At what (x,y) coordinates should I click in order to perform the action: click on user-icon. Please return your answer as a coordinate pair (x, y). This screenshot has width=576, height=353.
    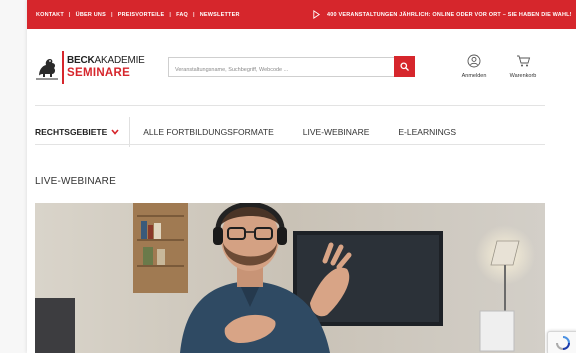
    Looking at the image, I should click on (474, 61).